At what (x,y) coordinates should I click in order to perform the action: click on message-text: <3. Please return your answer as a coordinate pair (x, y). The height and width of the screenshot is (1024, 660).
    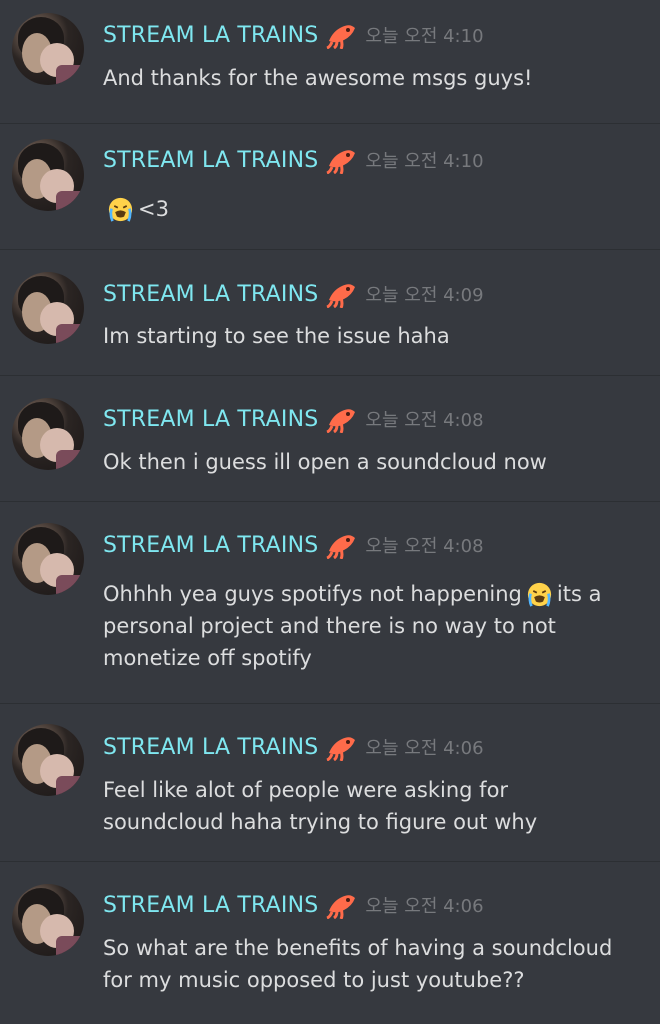
    Looking at the image, I should click on (153, 209).